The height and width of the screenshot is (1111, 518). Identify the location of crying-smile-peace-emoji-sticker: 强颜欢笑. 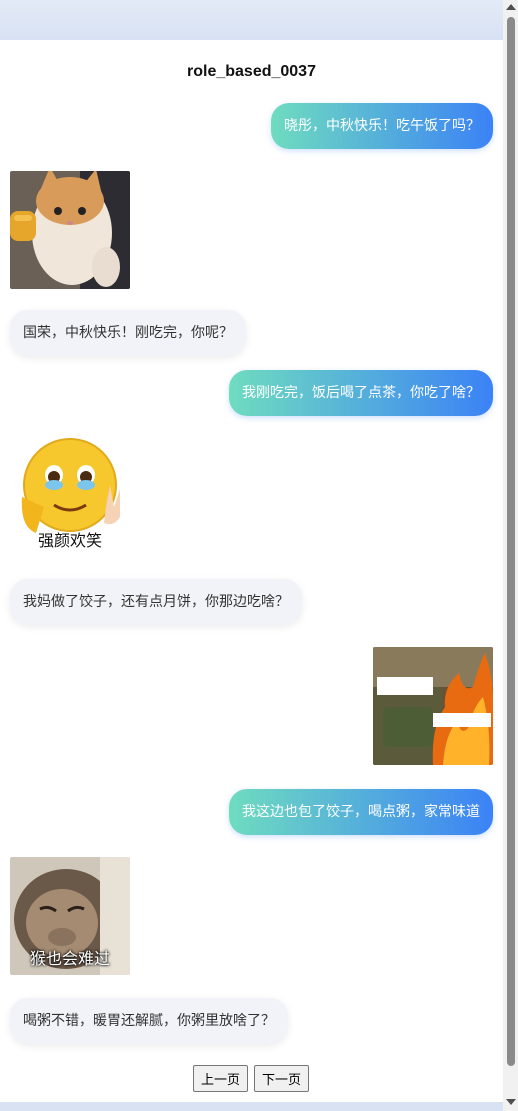
(70, 496).